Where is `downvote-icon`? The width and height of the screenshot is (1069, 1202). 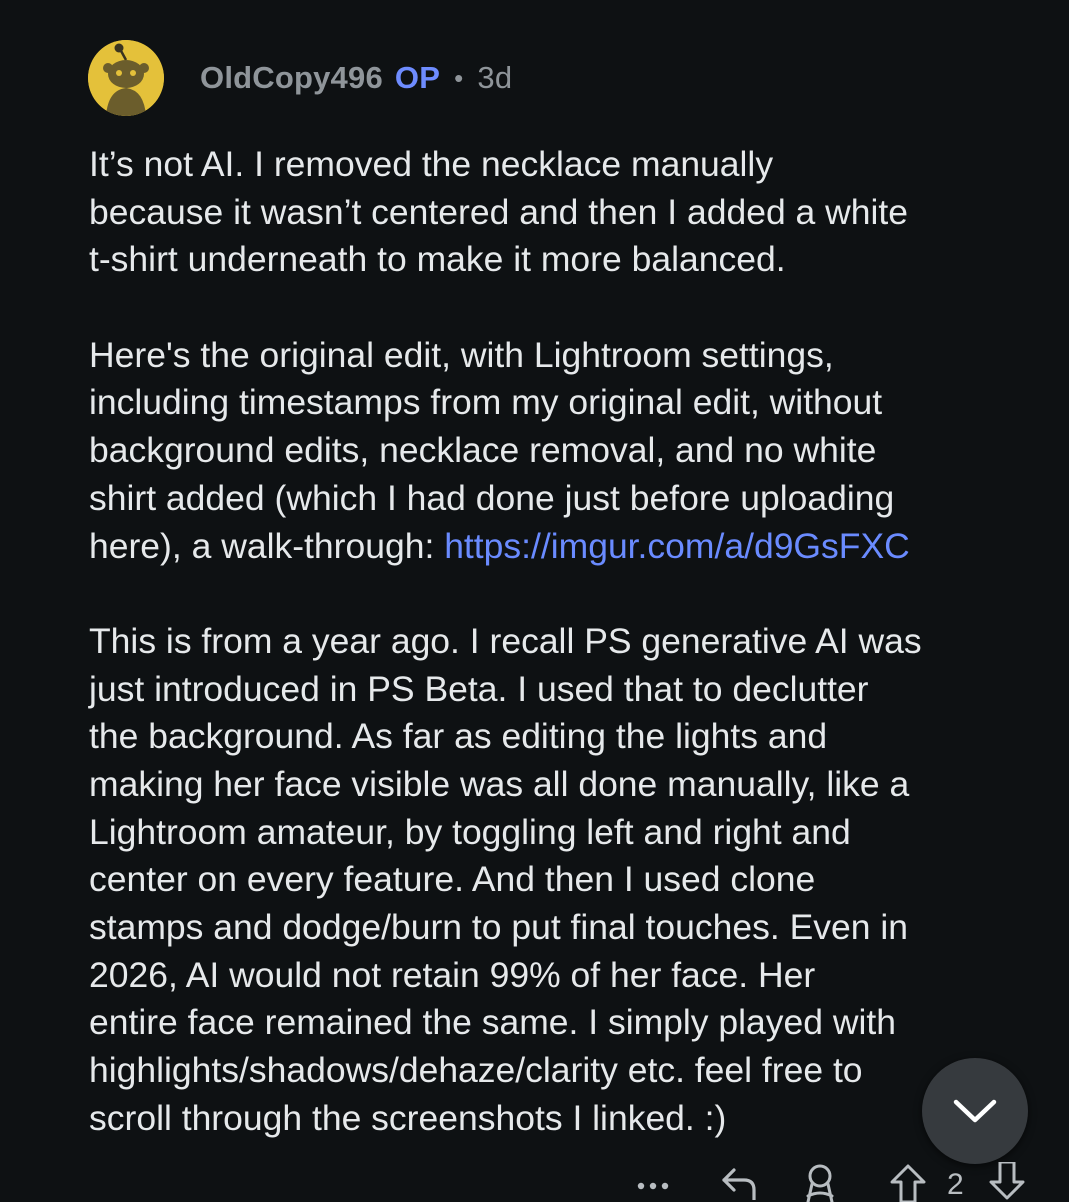 downvote-icon is located at coordinates (1007, 1182).